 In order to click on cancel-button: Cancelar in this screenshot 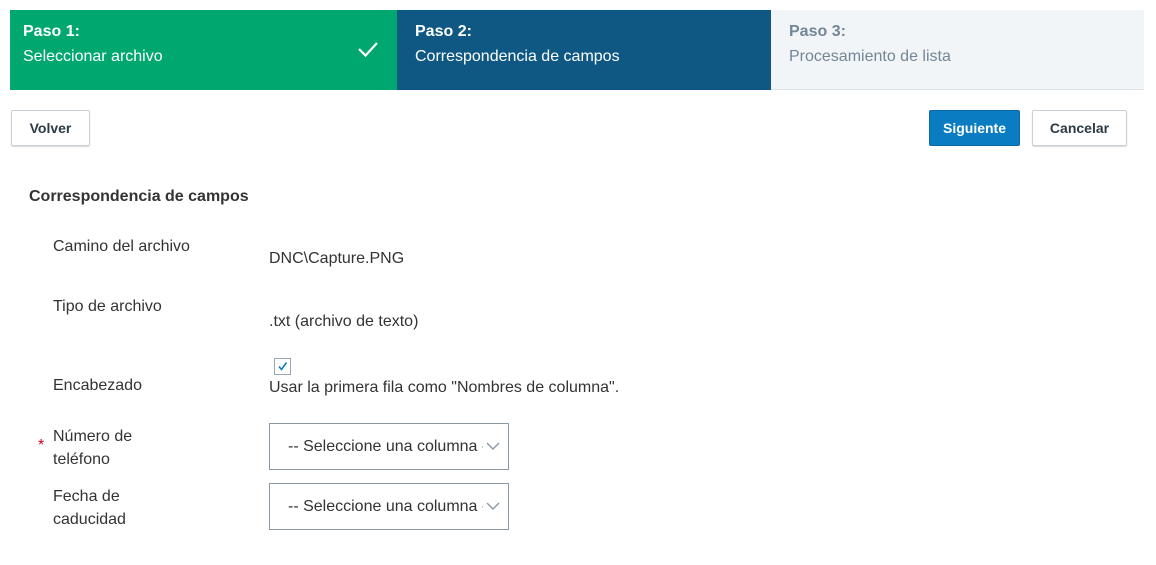, I will do `click(1079, 128)`.